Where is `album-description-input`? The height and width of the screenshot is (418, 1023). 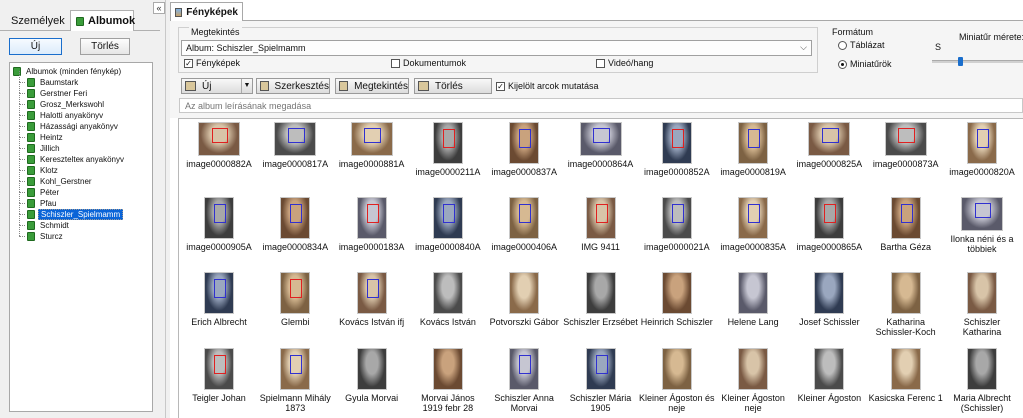
album-description-input is located at coordinates (601, 105).